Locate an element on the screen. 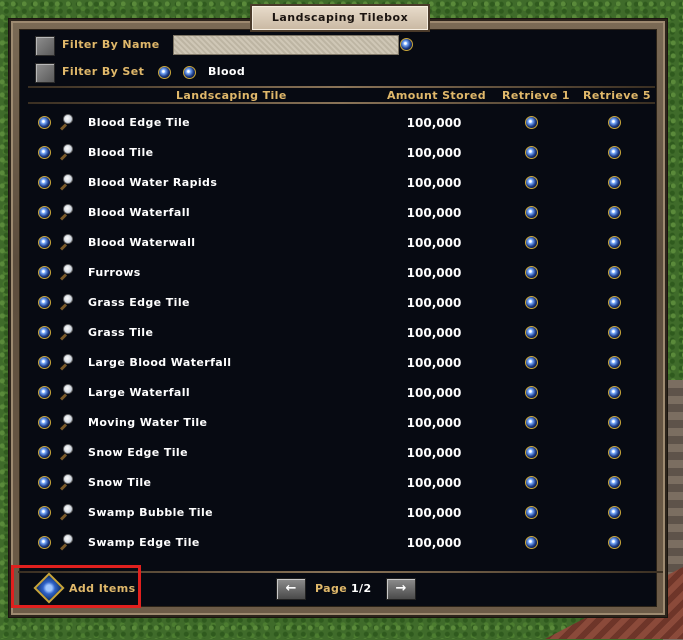 Image resolution: width=683 pixels, height=640 pixels. window-title-tab: Landscaping Tilebox is located at coordinates (340, 18).